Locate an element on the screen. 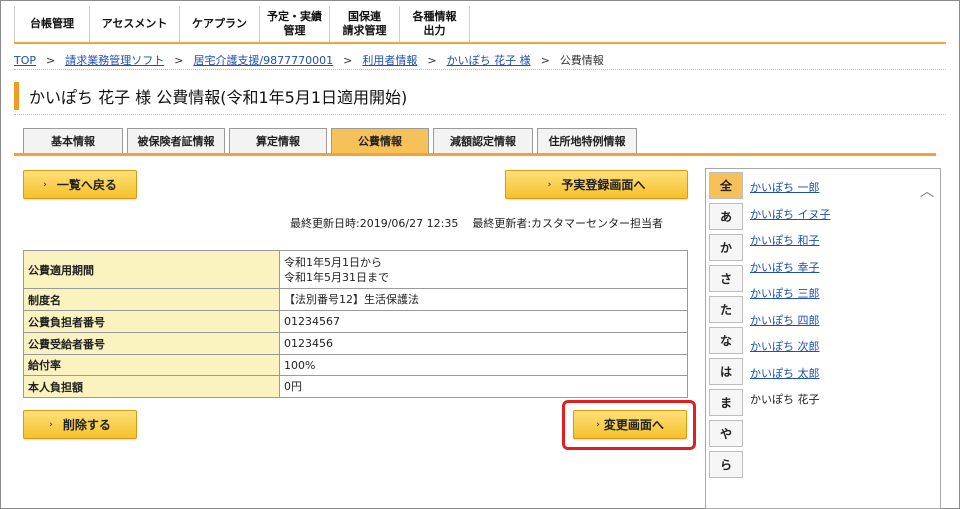 Image resolution: width=960 pixels, height=509 pixels. tab-bar: 基本情報 被保険者証情報 算定情報 公費情報 減額認定情報 住所地特例情報 is located at coordinates (332, 140).